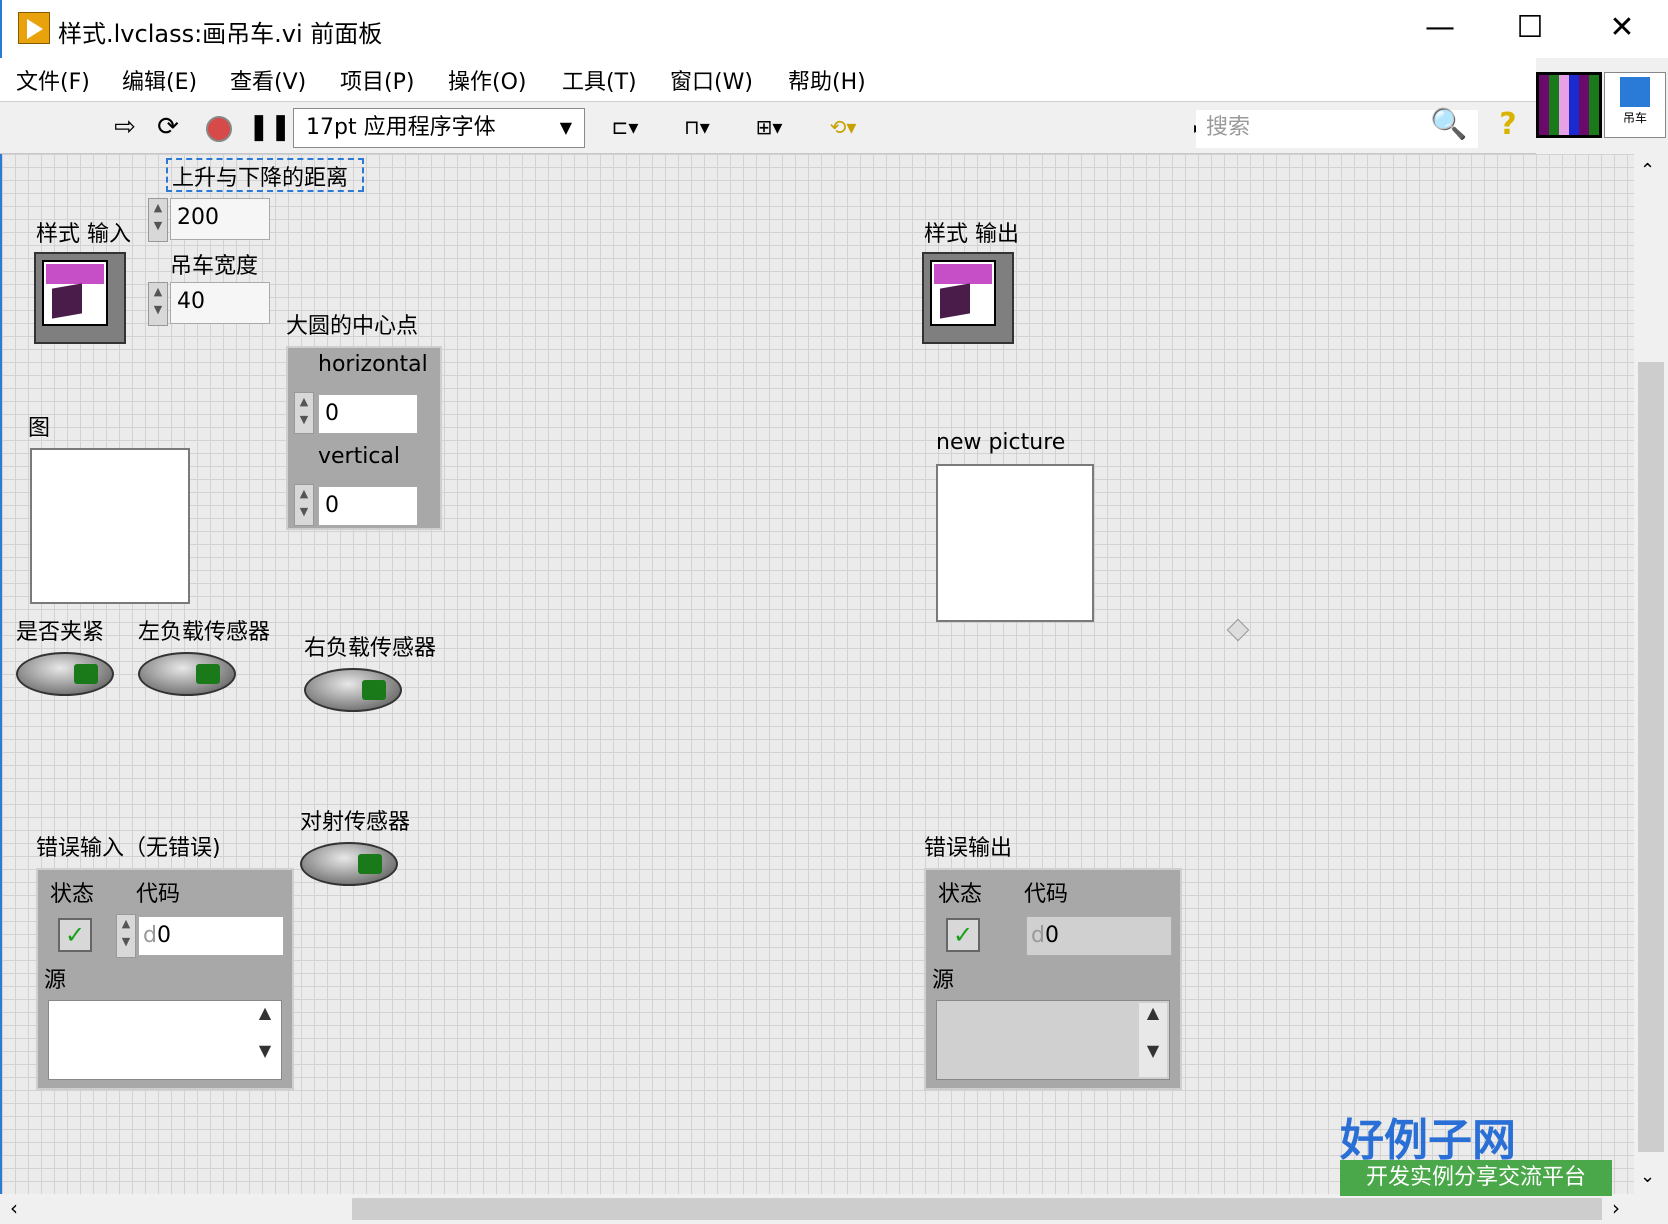 Image resolution: width=1668 pixels, height=1224 pixels. What do you see at coordinates (270, 127) in the screenshot?
I see `pause-icon: ❚❚` at bounding box center [270, 127].